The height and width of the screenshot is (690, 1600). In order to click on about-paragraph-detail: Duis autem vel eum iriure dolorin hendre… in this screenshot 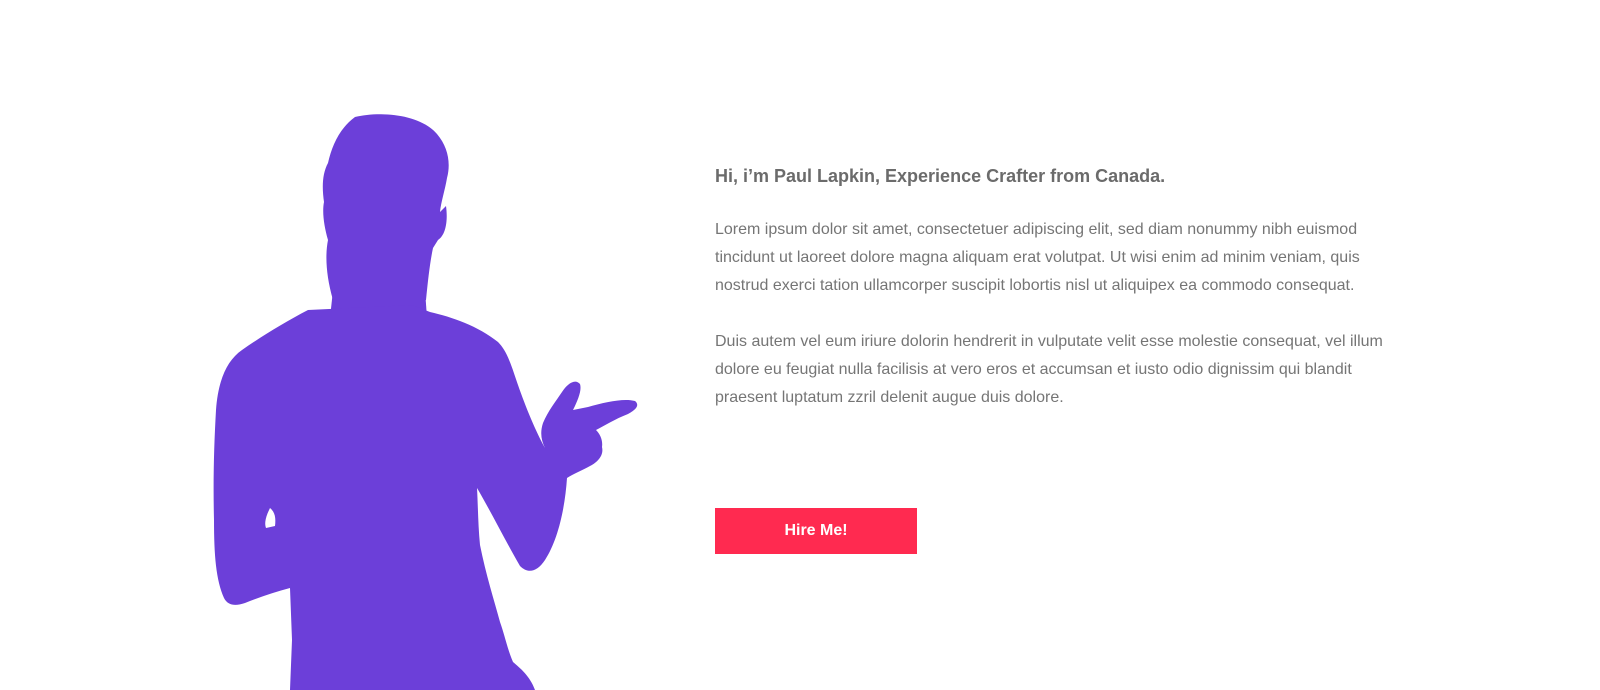, I will do `click(1049, 369)`.